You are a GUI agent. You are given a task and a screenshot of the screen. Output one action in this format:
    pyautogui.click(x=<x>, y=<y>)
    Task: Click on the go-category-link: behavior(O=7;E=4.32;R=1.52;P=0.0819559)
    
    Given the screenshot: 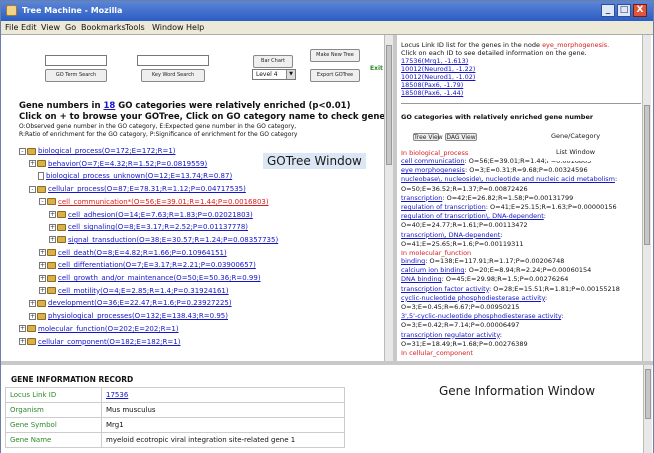 What is the action you would take?
    pyautogui.click(x=127, y=164)
    